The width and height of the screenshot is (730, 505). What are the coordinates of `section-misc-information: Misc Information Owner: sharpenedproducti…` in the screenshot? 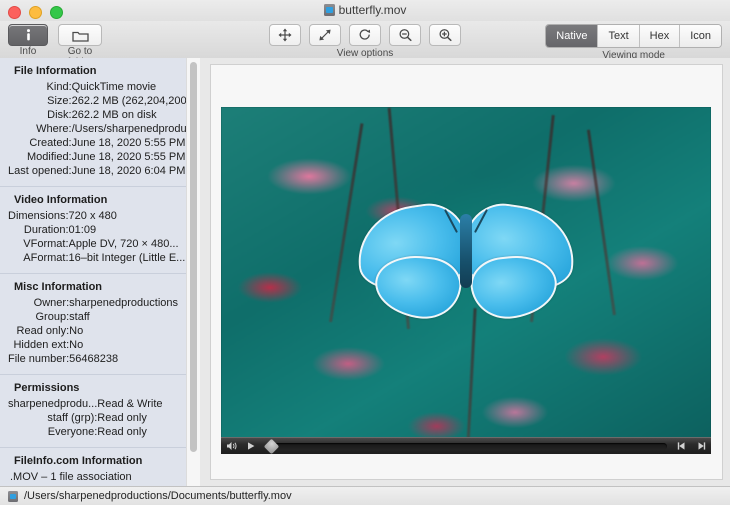 It's located at (100, 324).